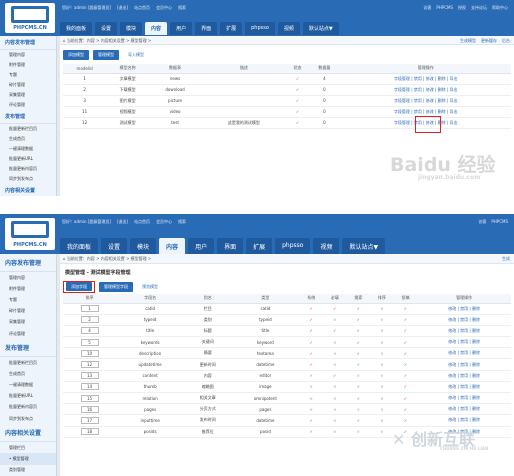 The image size is (514, 476). What do you see at coordinates (89, 320) in the screenshot?
I see `sort-order-input: 2` at bounding box center [89, 320].